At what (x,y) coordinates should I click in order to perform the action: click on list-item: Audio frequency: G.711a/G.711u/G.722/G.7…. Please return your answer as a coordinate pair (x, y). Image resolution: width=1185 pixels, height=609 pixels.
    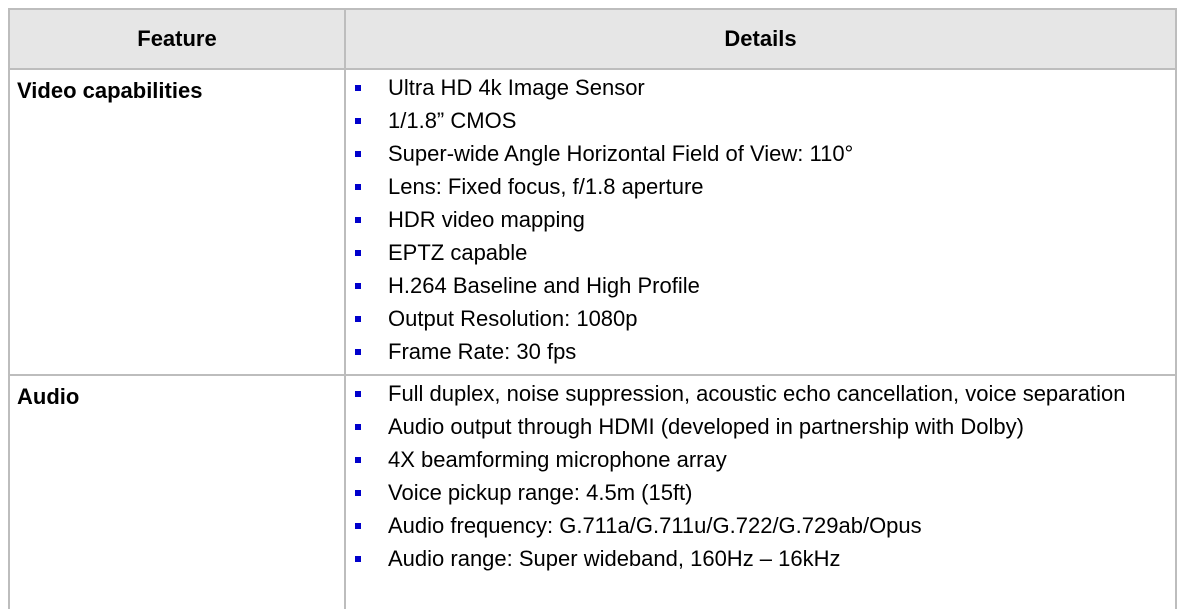
    Looking at the image, I should click on (760, 526).